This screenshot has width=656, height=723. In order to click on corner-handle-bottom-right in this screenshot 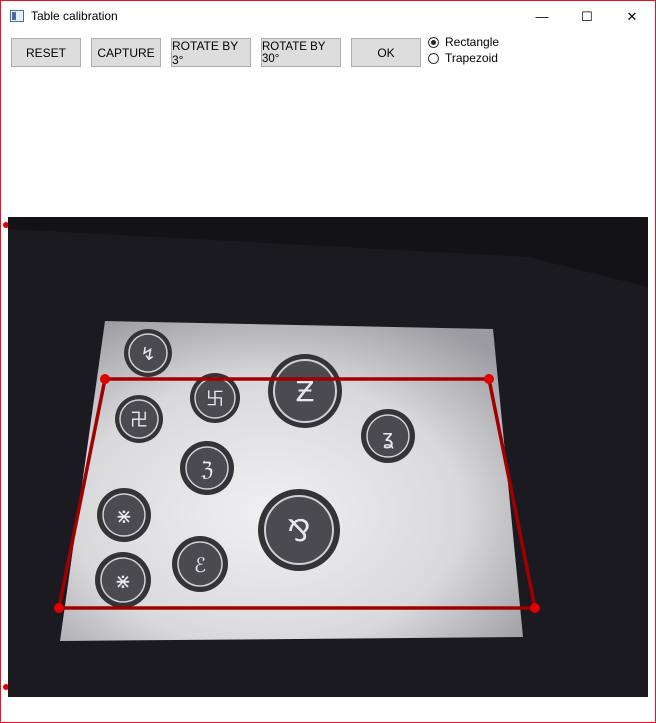, I will do `click(535, 608)`.